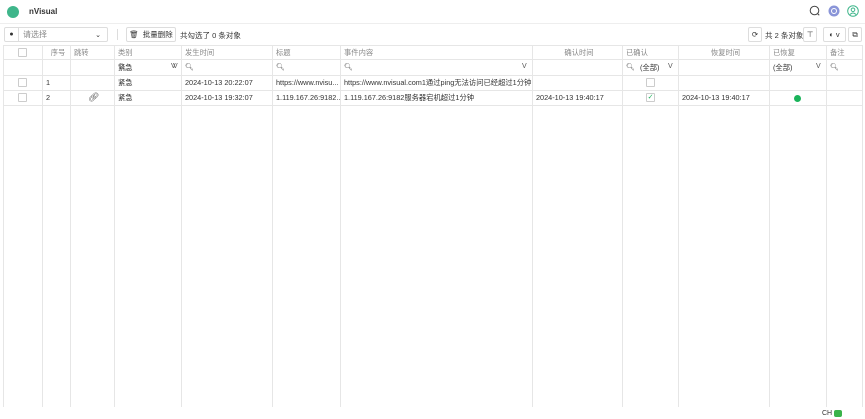  Describe the element at coordinates (219, 97) in the screenshot. I see `row-time: 2024-10-13 19:32:07` at that location.